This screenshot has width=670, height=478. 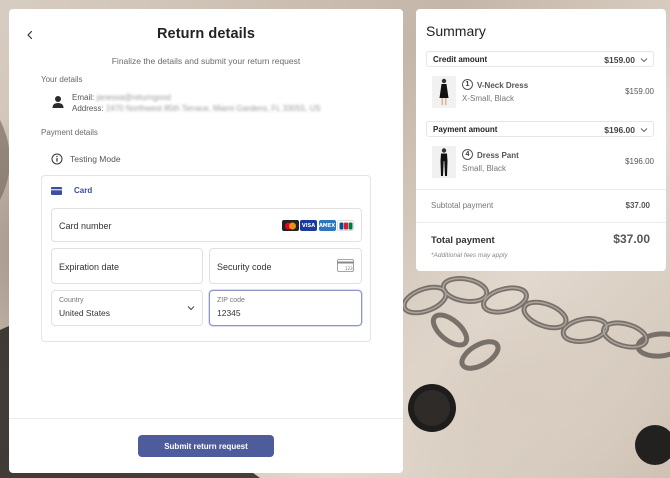 I want to click on country-select: Country United States, so click(x=127, y=308).